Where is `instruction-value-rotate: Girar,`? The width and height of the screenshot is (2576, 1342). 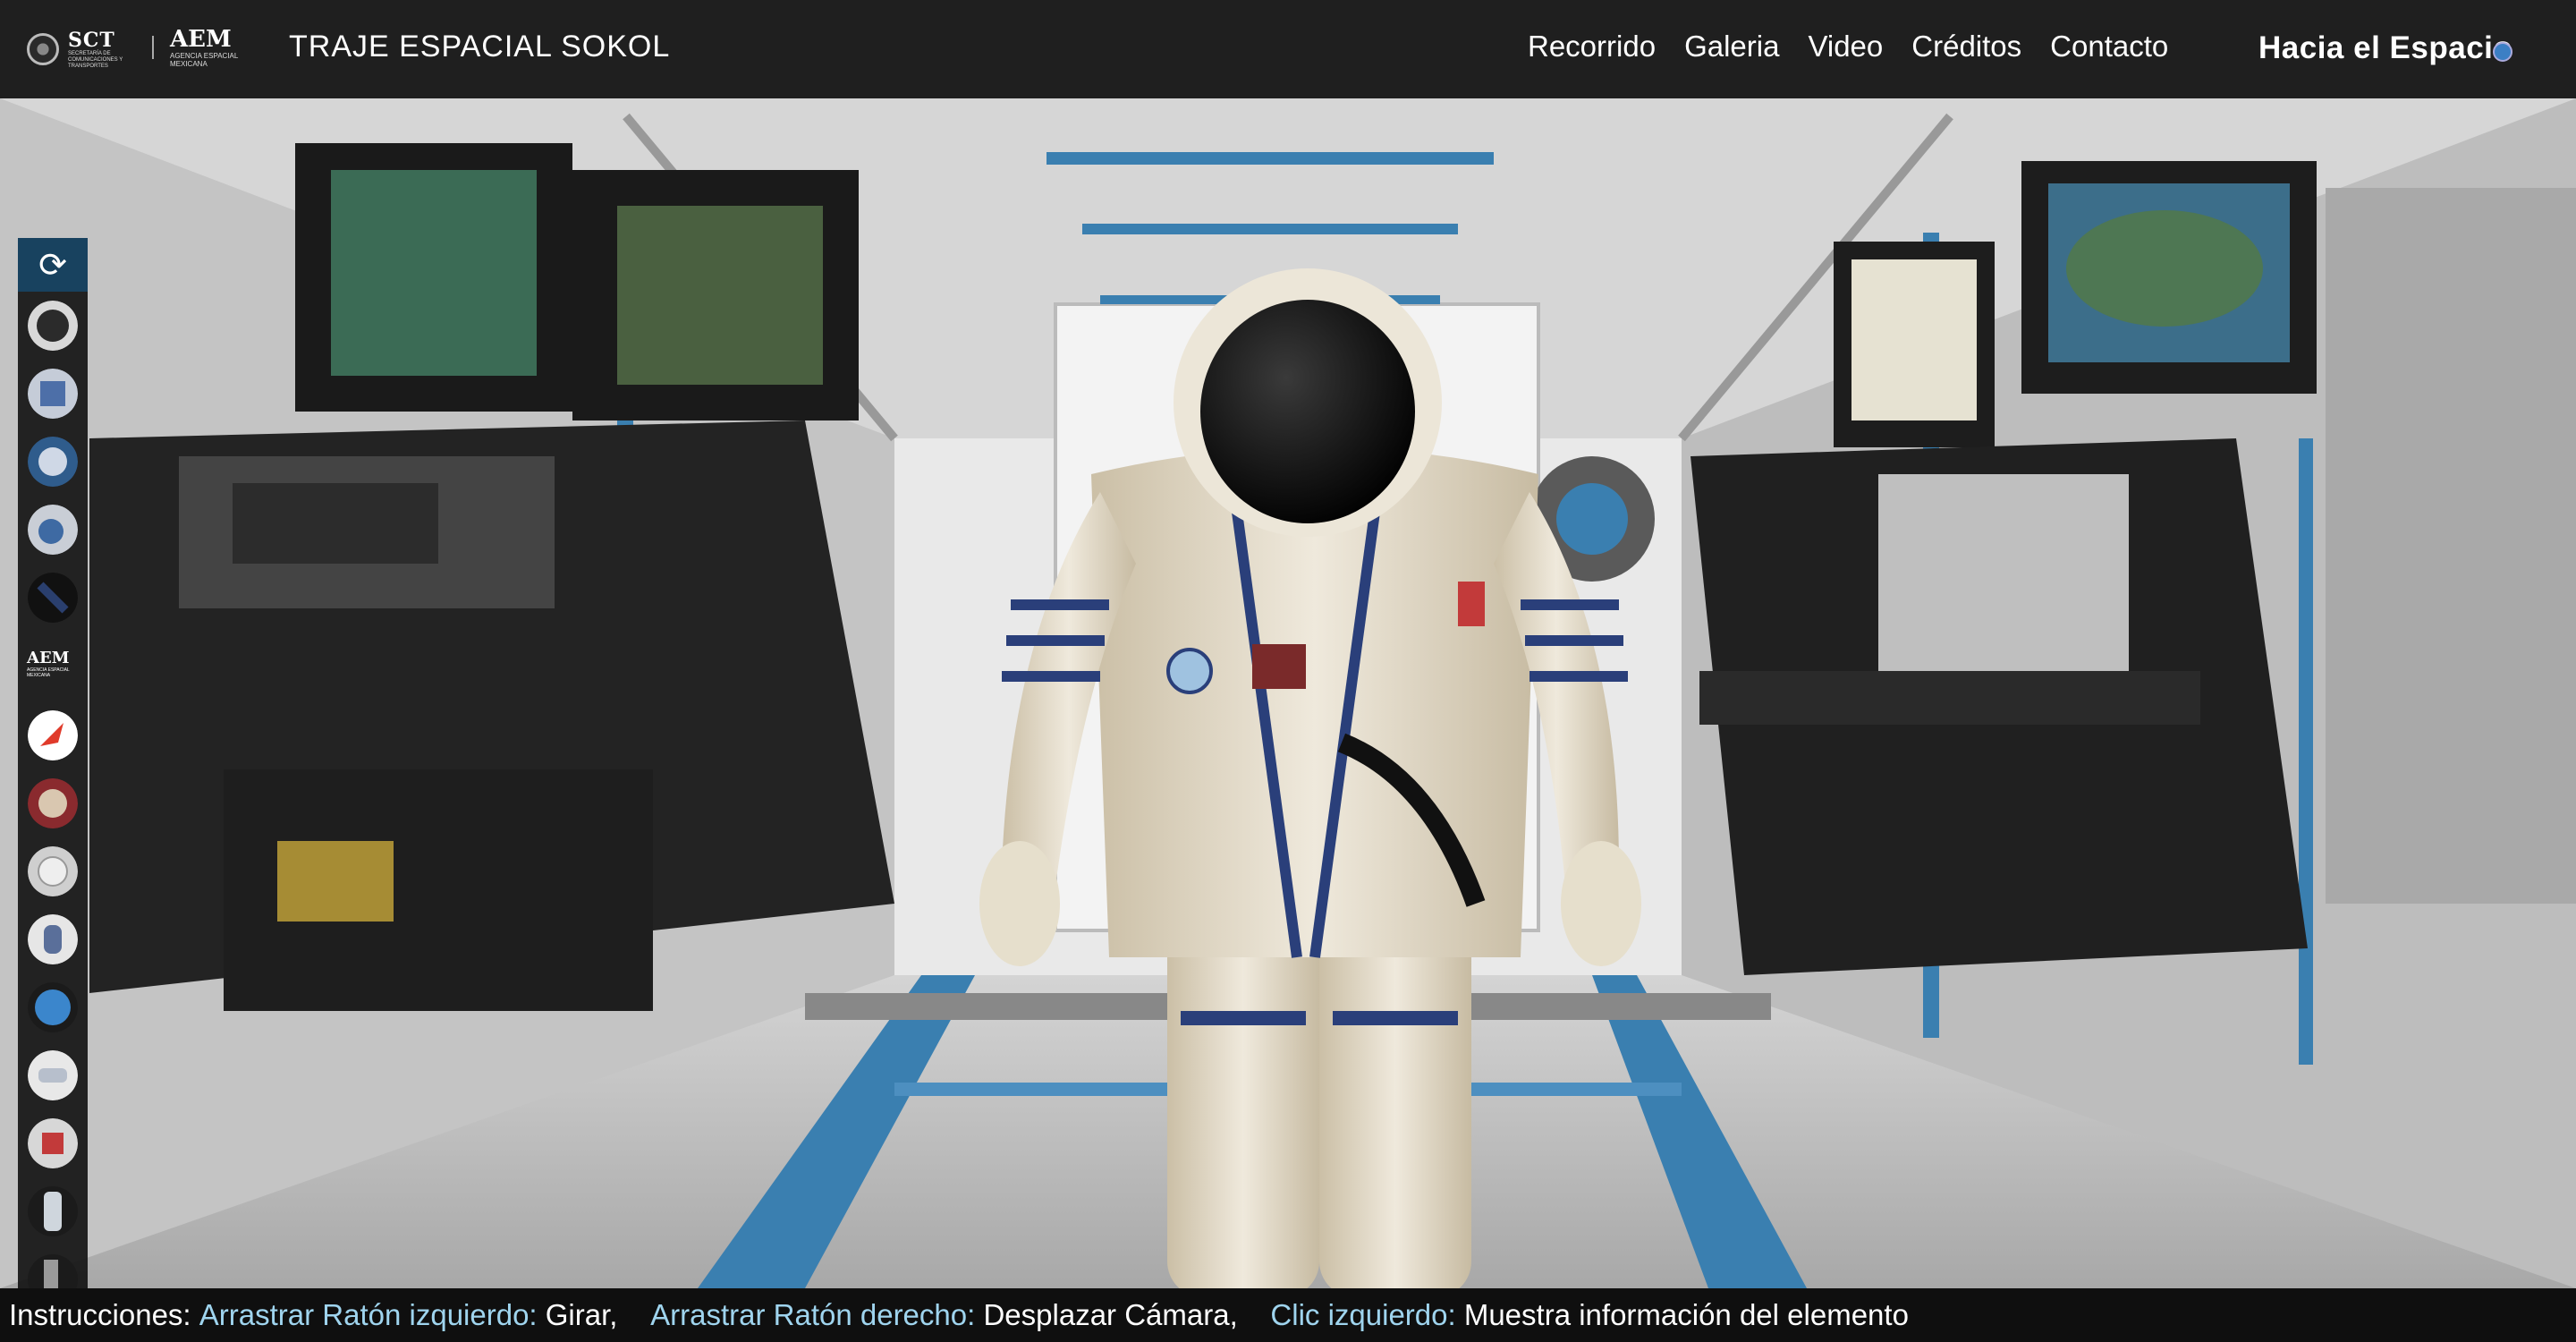 instruction-value-rotate: Girar, is located at coordinates (594, 1315).